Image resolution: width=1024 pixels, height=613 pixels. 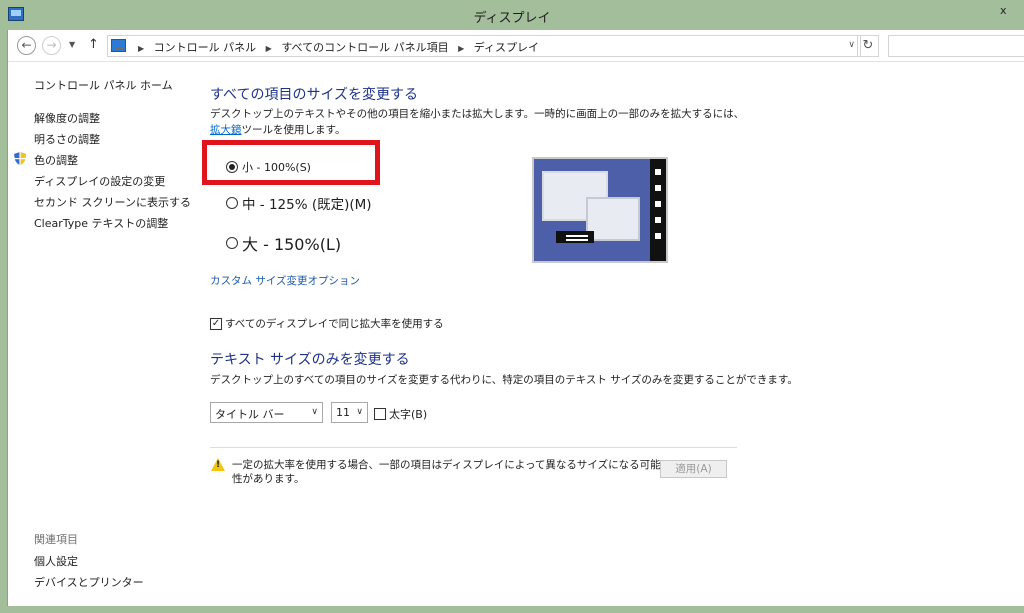 I want to click on radio-small-label: 小 - 100%(S), so click(x=276, y=167).